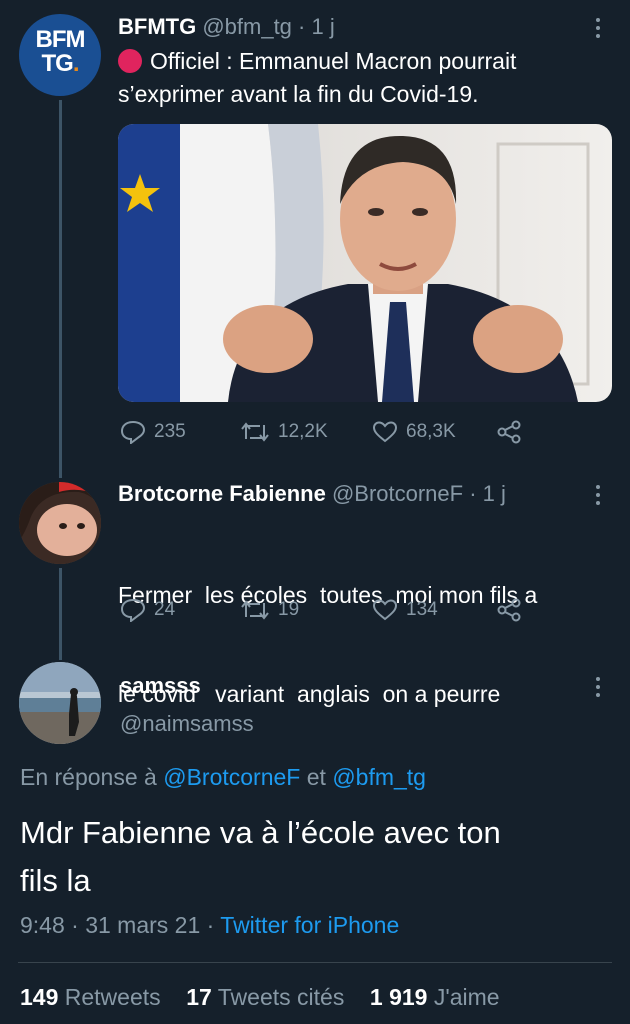 Image resolution: width=630 pixels, height=1024 pixels. Describe the element at coordinates (315, 962) in the screenshot. I see `divider` at that location.